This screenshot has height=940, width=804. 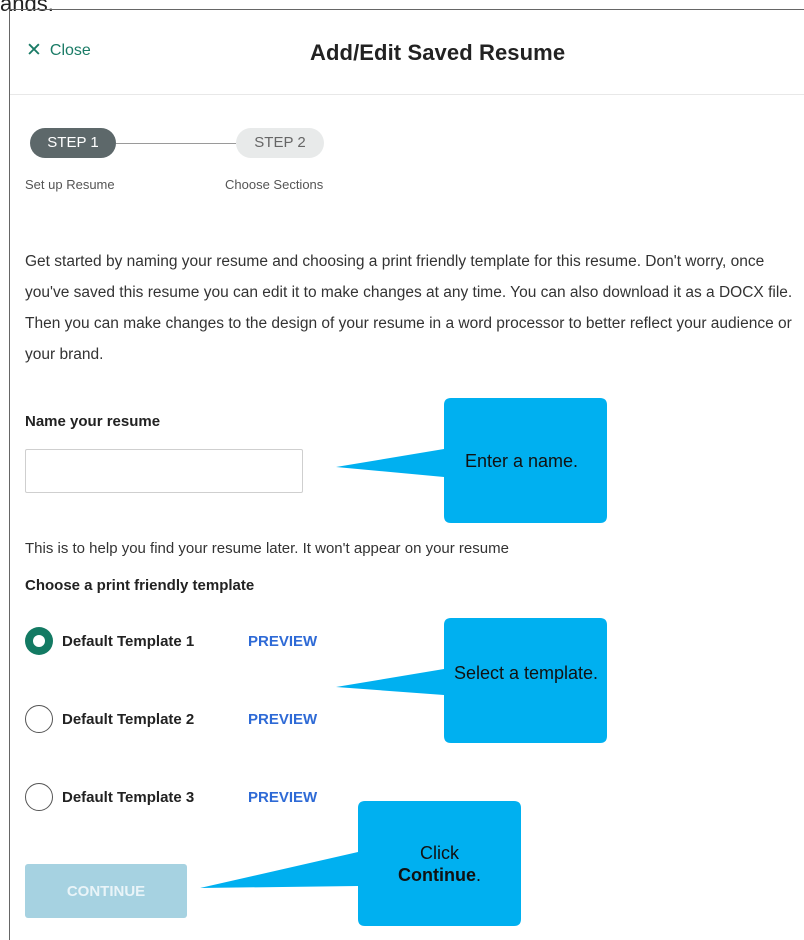 I want to click on template-option-1: Default Template 1 PREVIEW, so click(x=171, y=641).